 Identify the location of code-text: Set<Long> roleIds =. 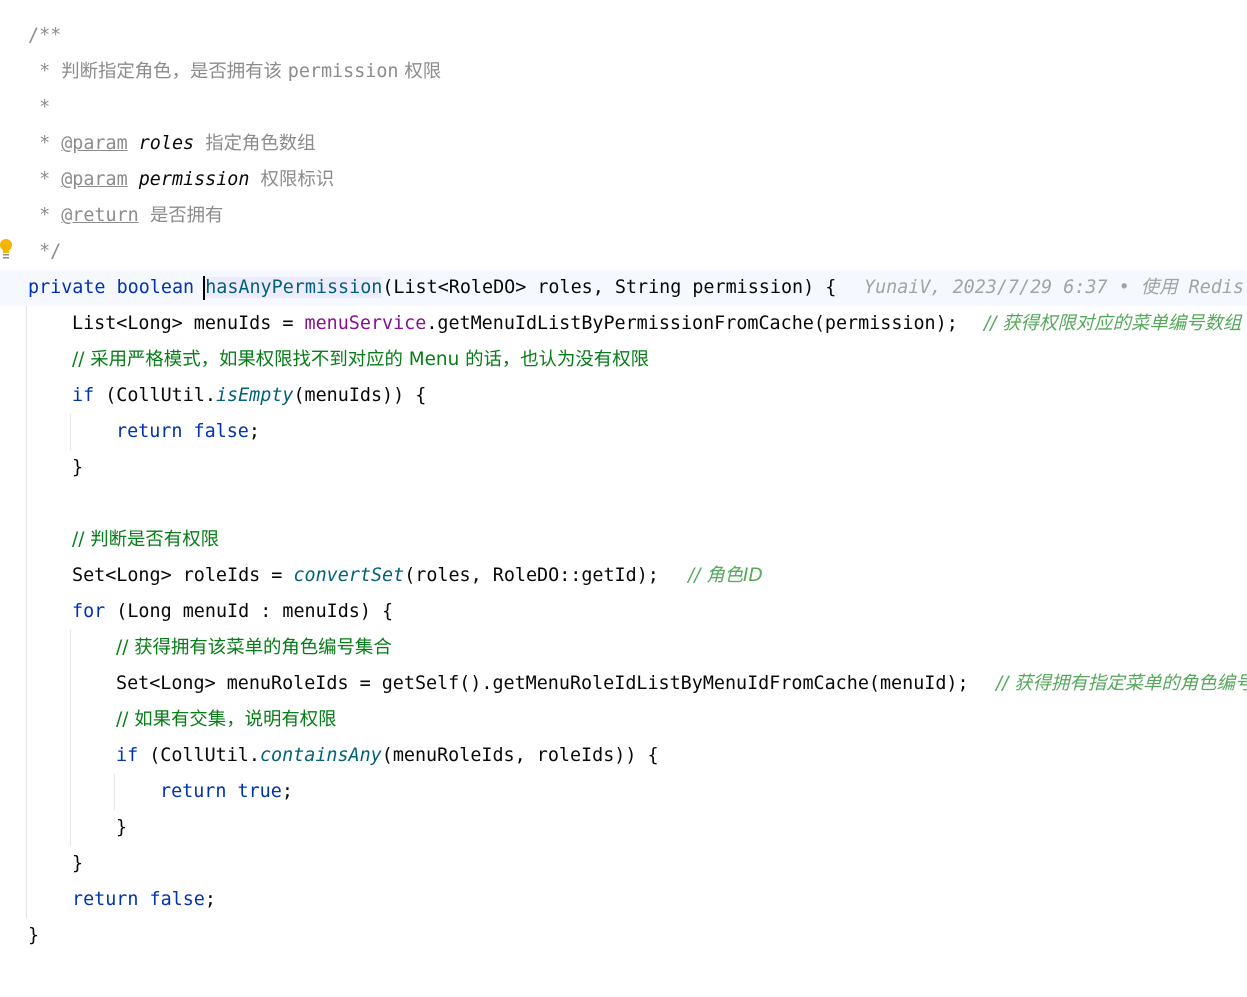
(183, 575).